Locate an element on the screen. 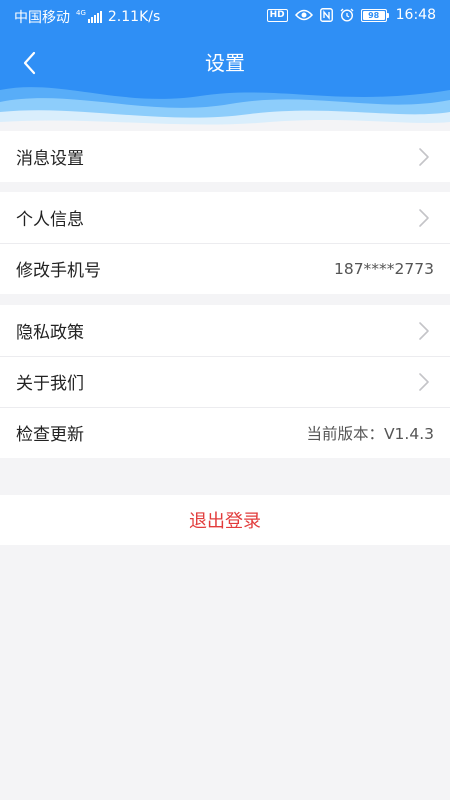 This screenshot has width=450, height=800. settings-item-label: 消息设置 is located at coordinates (50, 159).